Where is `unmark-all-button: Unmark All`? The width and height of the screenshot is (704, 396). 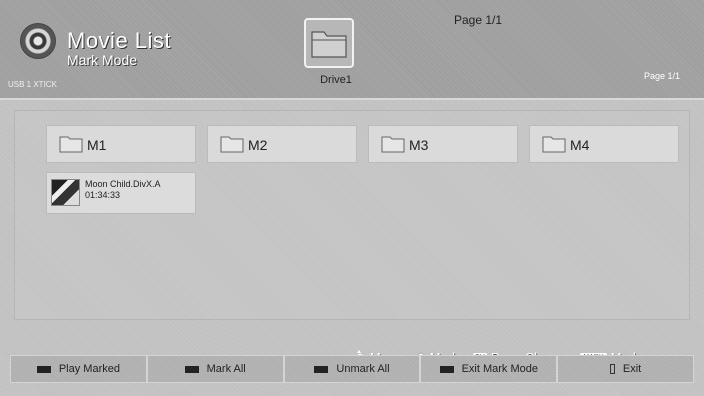 unmark-all-button: Unmark All is located at coordinates (352, 369).